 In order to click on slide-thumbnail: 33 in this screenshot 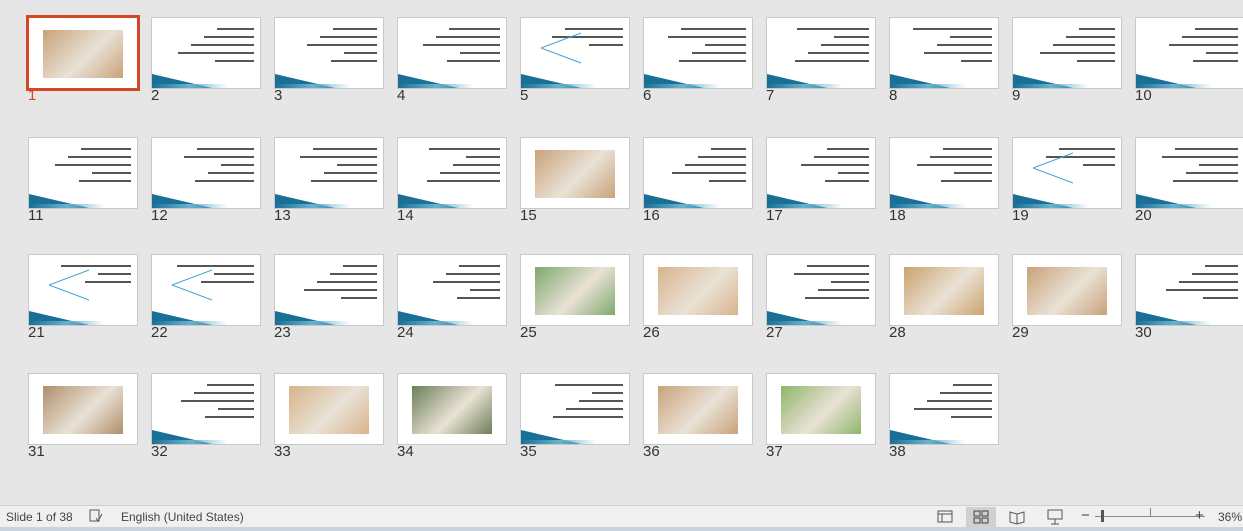, I will do `click(329, 416)`.